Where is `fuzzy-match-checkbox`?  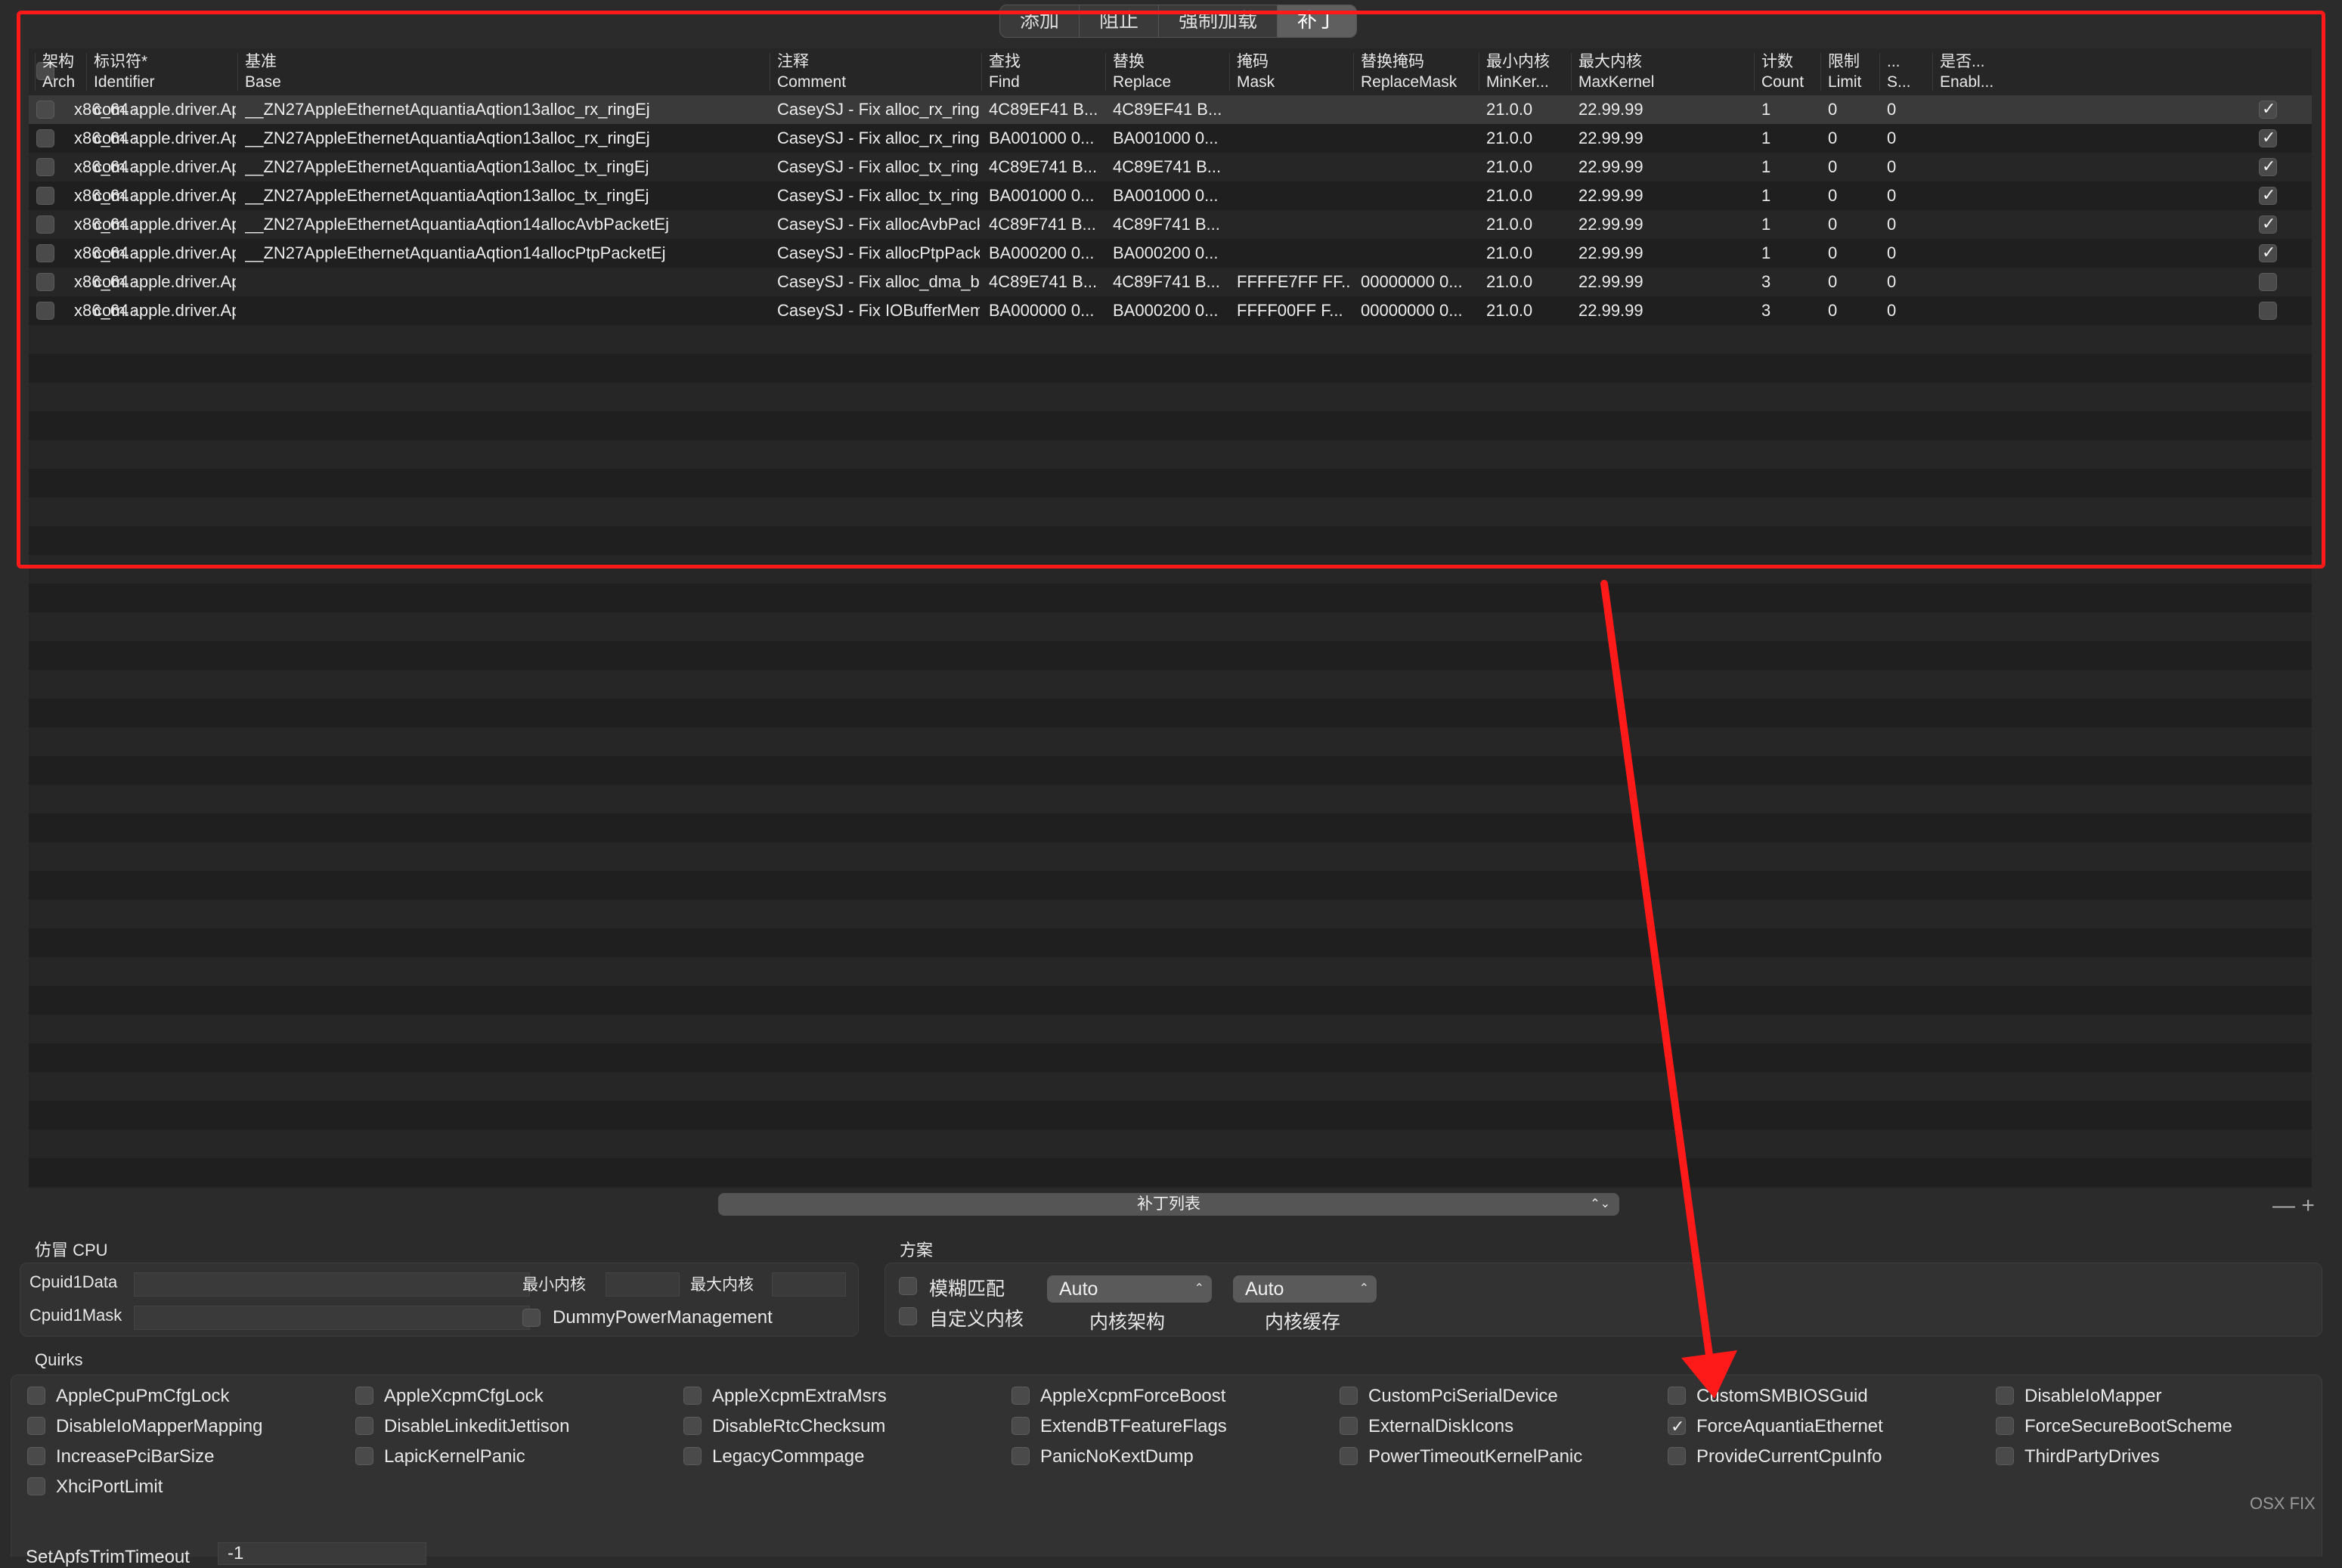
fuzzy-match-checkbox is located at coordinates (908, 1286).